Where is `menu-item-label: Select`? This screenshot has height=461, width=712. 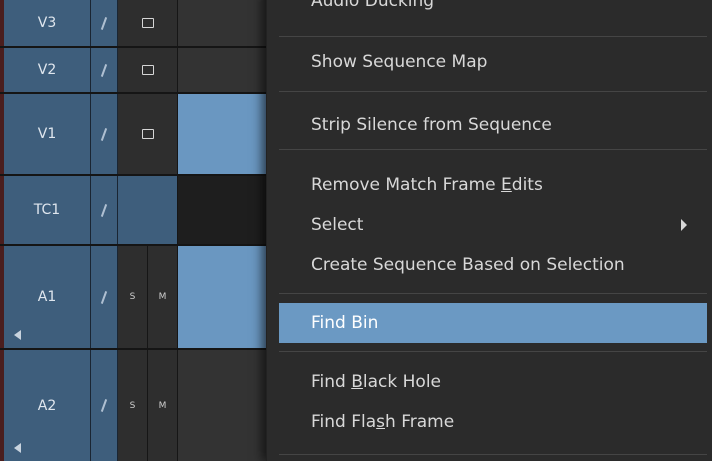
menu-item-label: Select is located at coordinates (337, 225).